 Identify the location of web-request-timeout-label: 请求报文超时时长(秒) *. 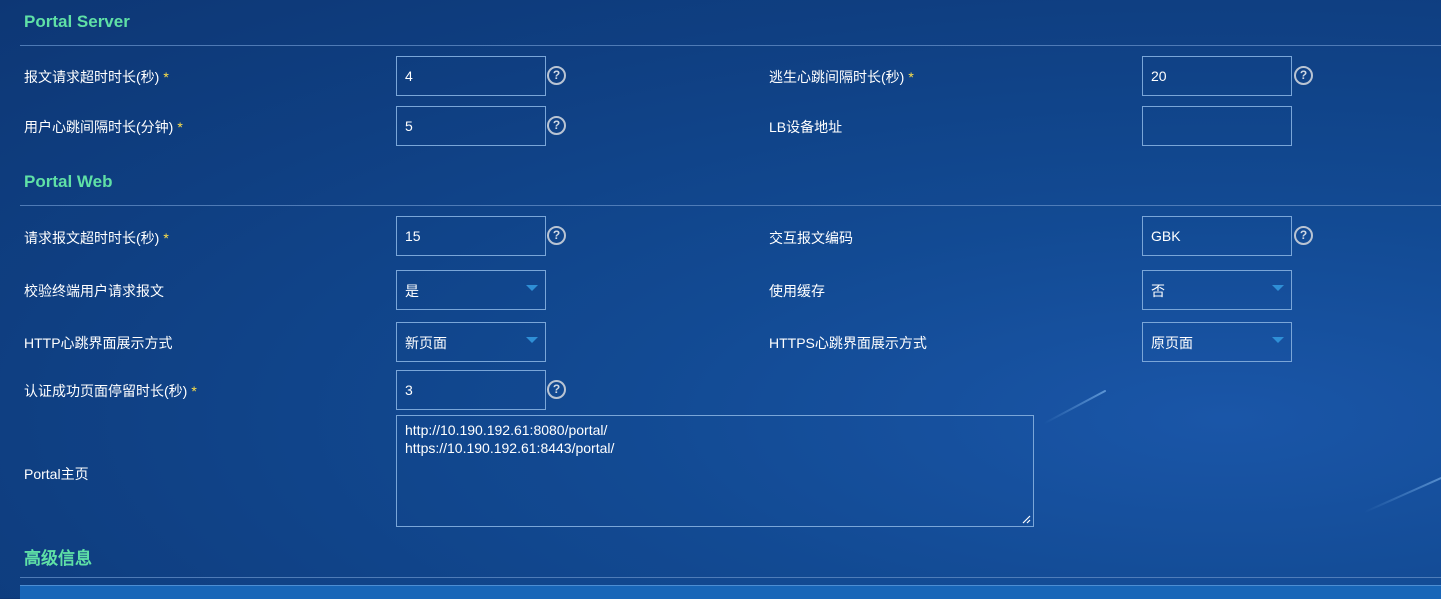
(96, 238).